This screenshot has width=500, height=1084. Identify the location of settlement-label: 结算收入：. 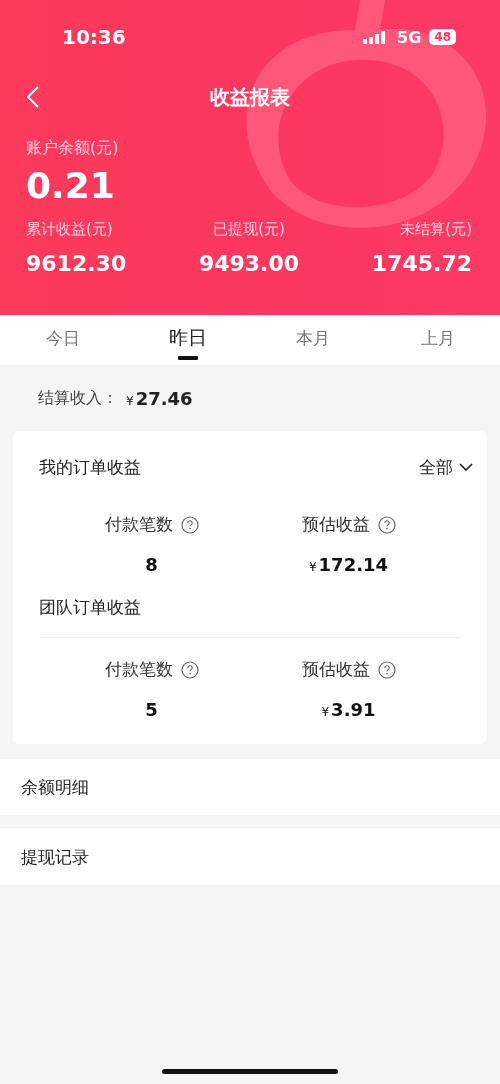
(78, 398).